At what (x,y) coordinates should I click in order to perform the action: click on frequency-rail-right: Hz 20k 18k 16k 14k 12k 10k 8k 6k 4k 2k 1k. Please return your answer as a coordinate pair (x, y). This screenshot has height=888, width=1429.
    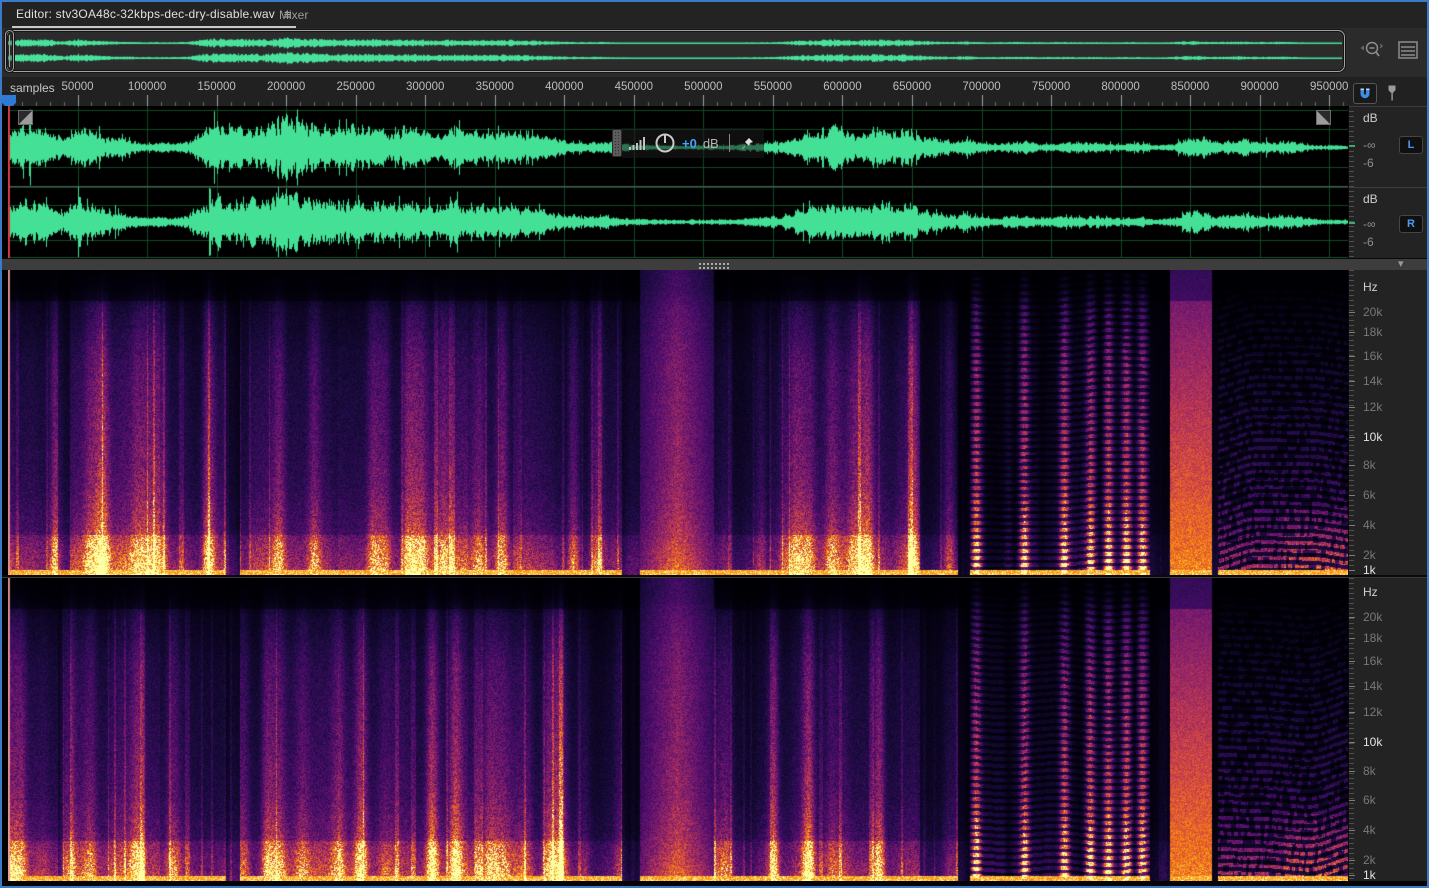
    Looking at the image, I should click on (1387, 730).